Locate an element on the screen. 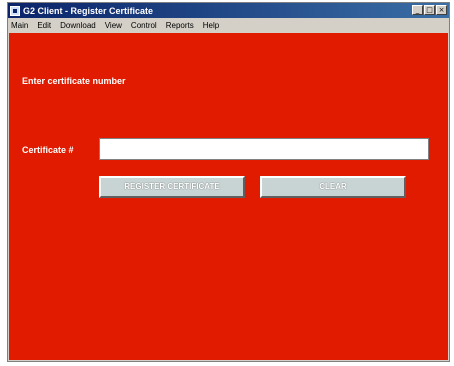 The height and width of the screenshot is (366, 454). window-controls: _ □ × is located at coordinates (429, 10).